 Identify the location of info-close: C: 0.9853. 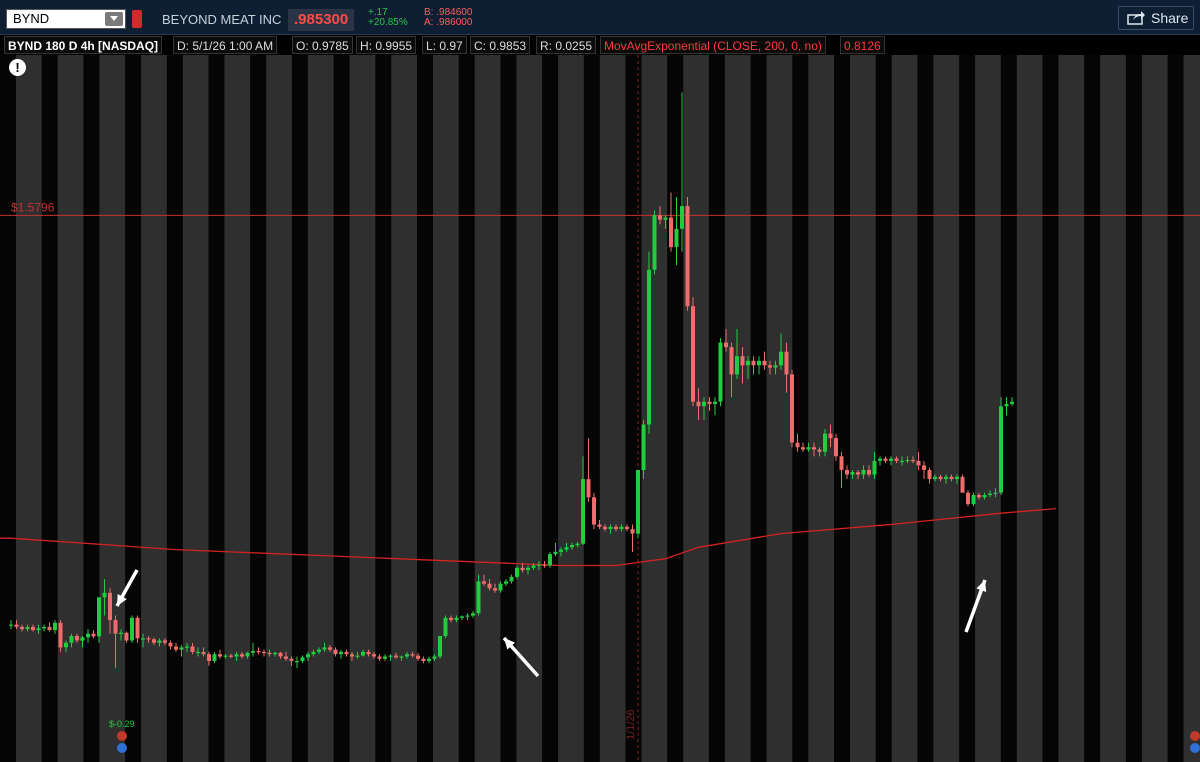
(500, 45).